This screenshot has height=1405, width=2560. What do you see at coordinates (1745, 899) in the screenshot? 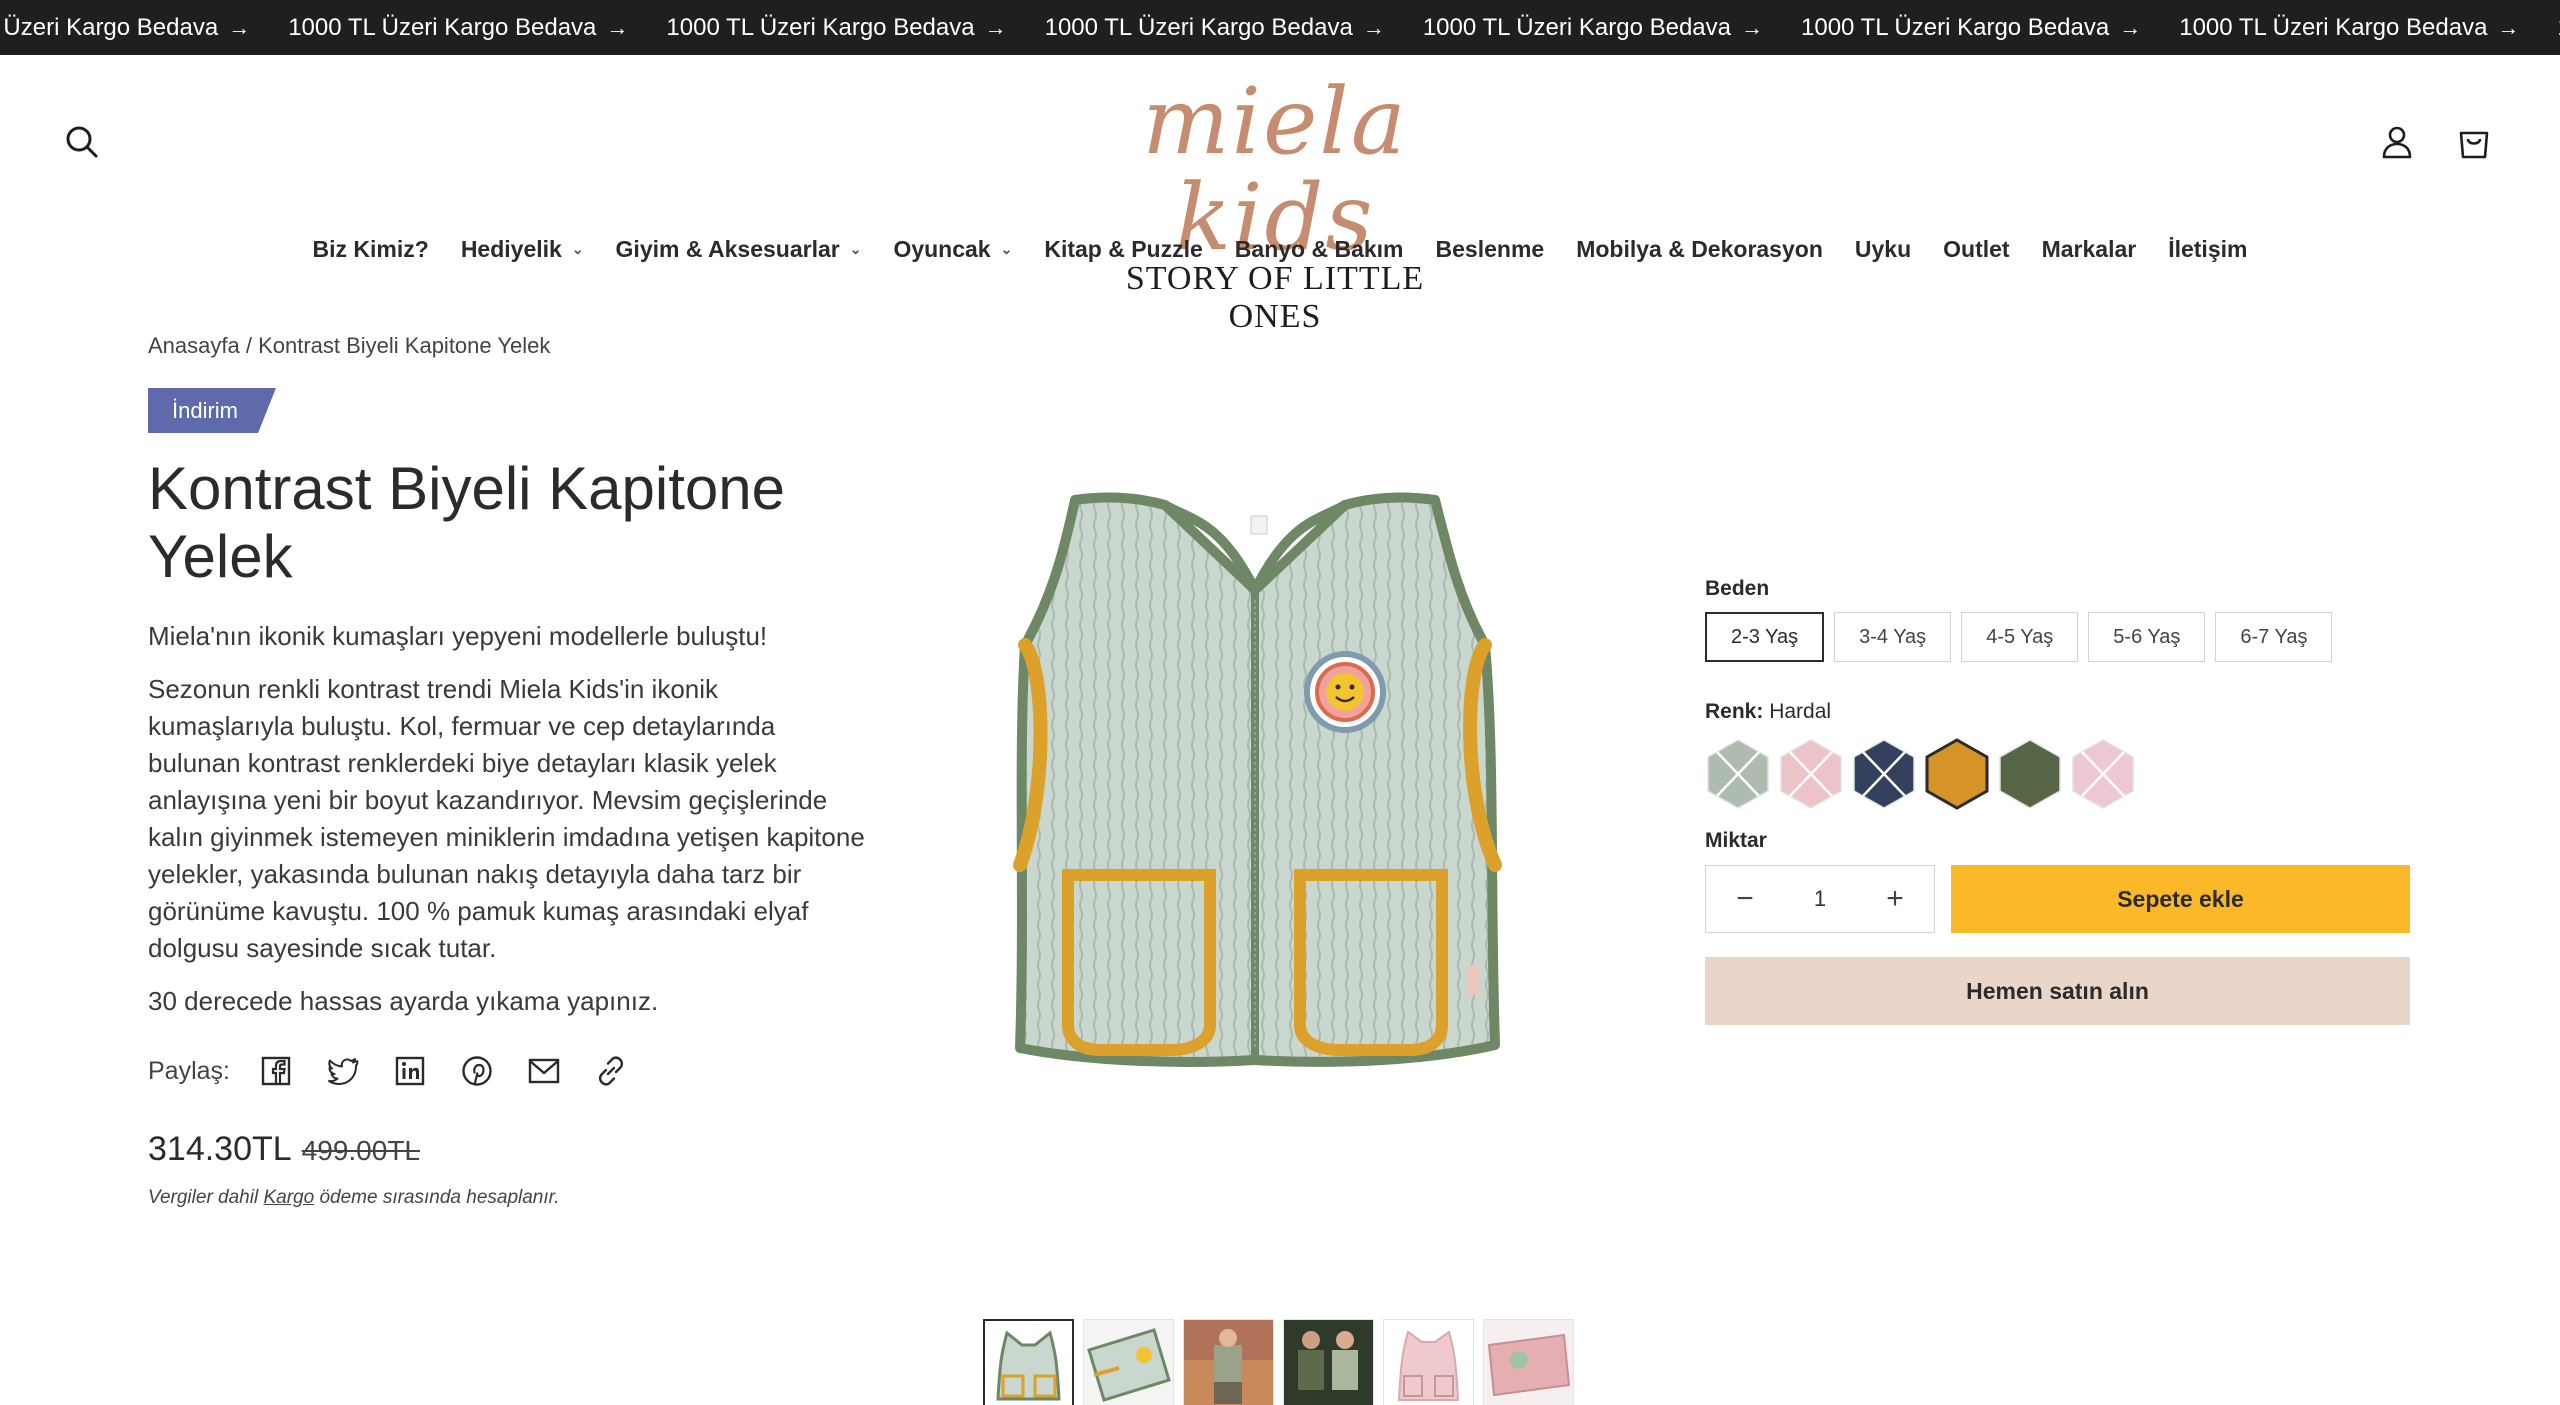
I see `quantity-decrease-button: −` at bounding box center [1745, 899].